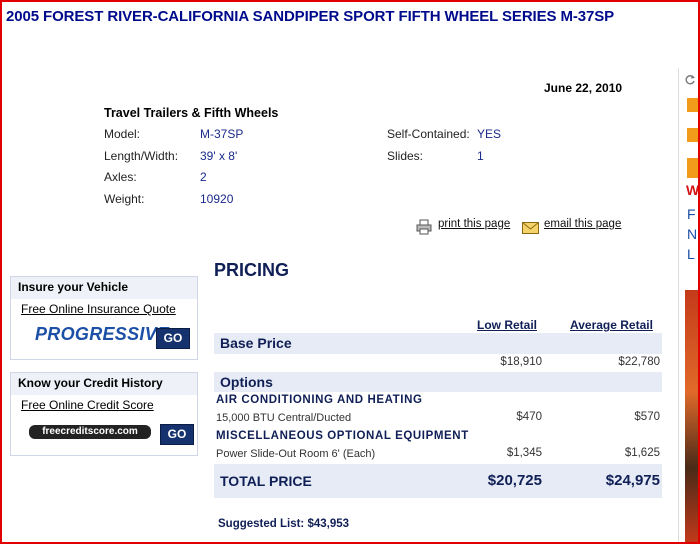 Image resolution: width=700 pixels, height=544 pixels. I want to click on axles-label: Axles:, so click(120, 177).